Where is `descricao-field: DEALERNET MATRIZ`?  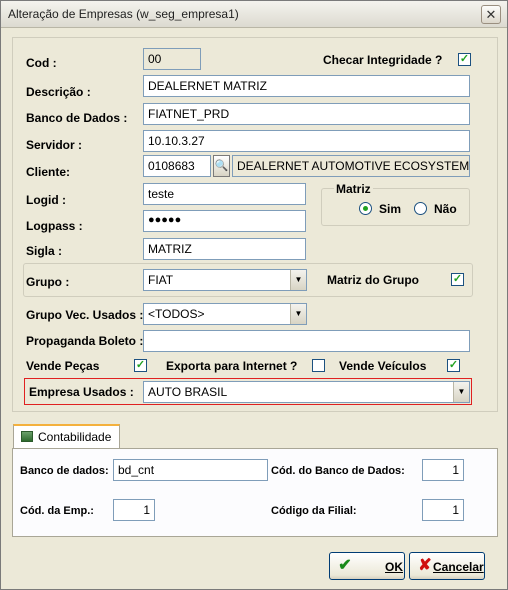
descricao-field: DEALERNET MATRIZ is located at coordinates (306, 86).